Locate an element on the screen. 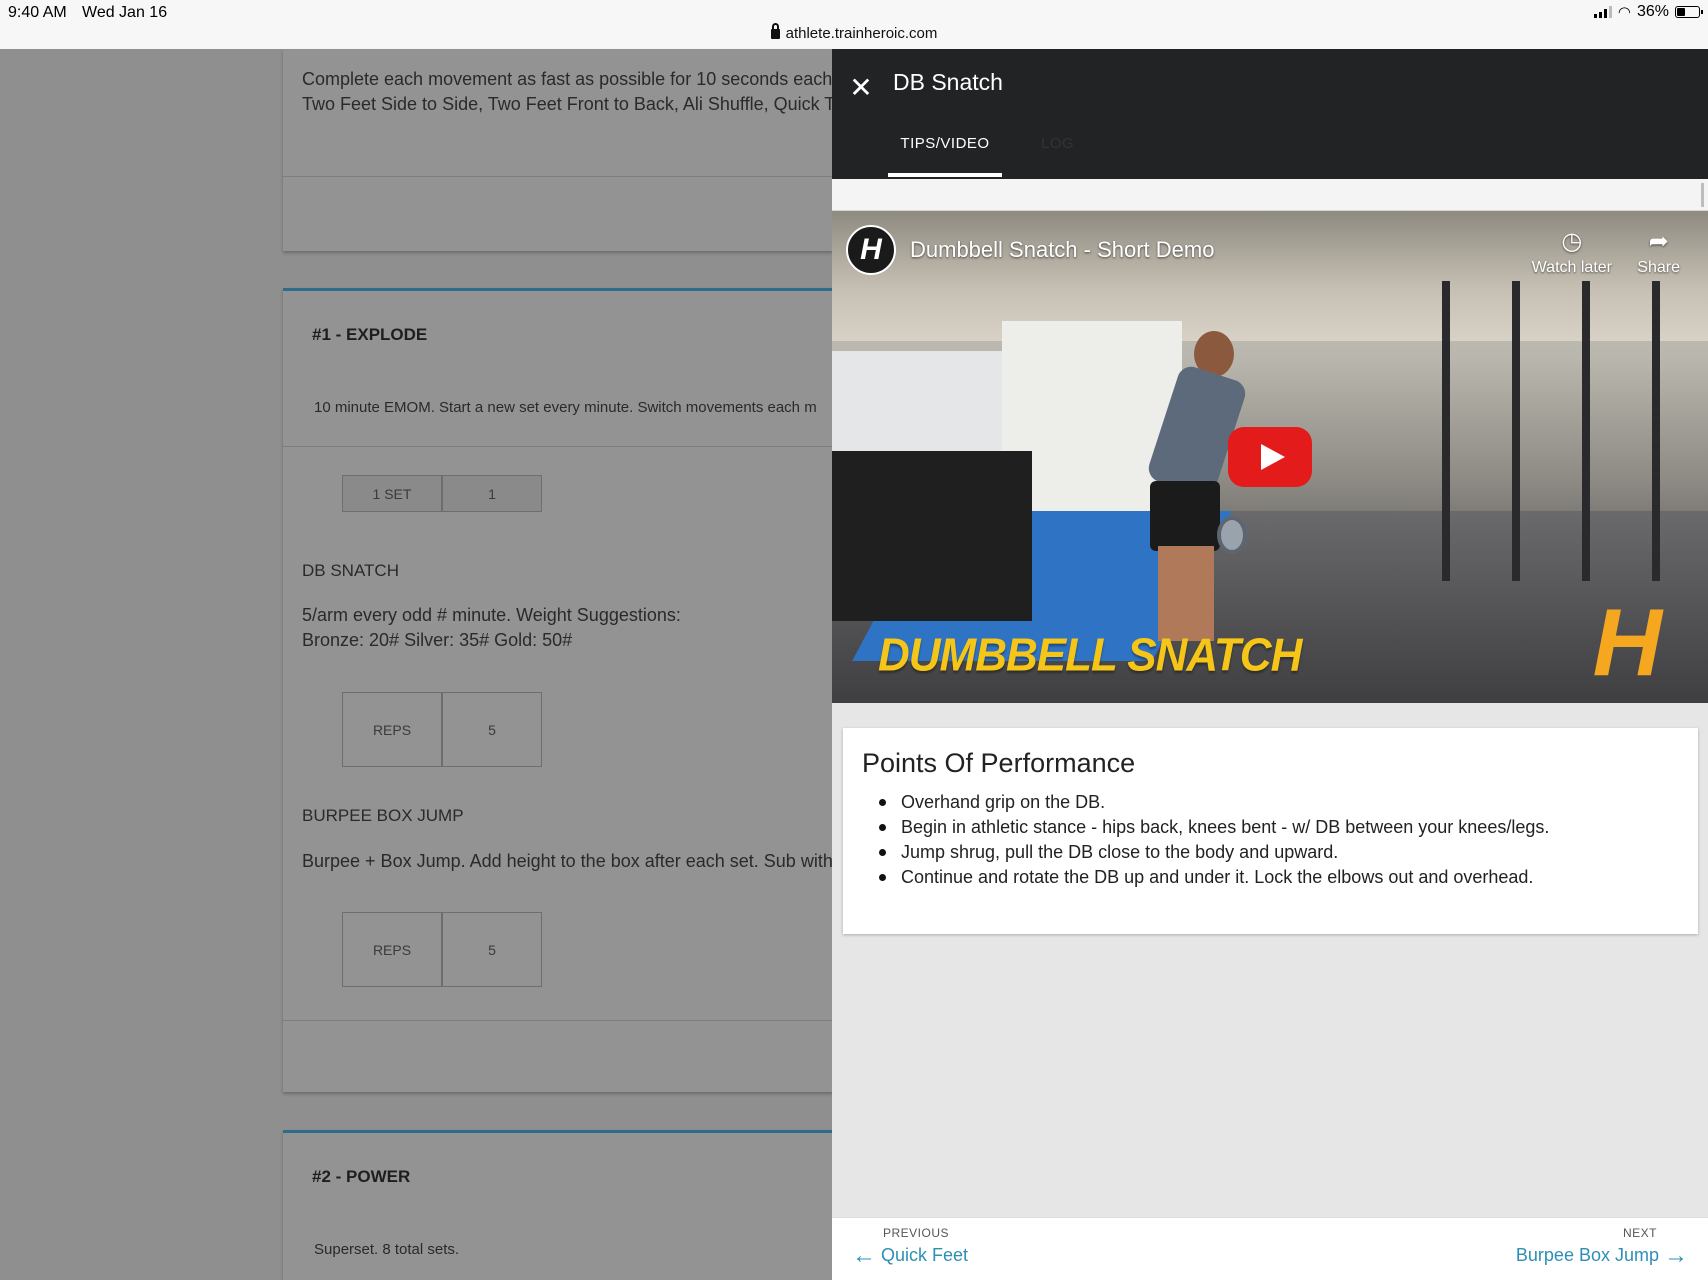 The height and width of the screenshot is (1280, 1708). points-heading: Points Of Performance is located at coordinates (999, 763).